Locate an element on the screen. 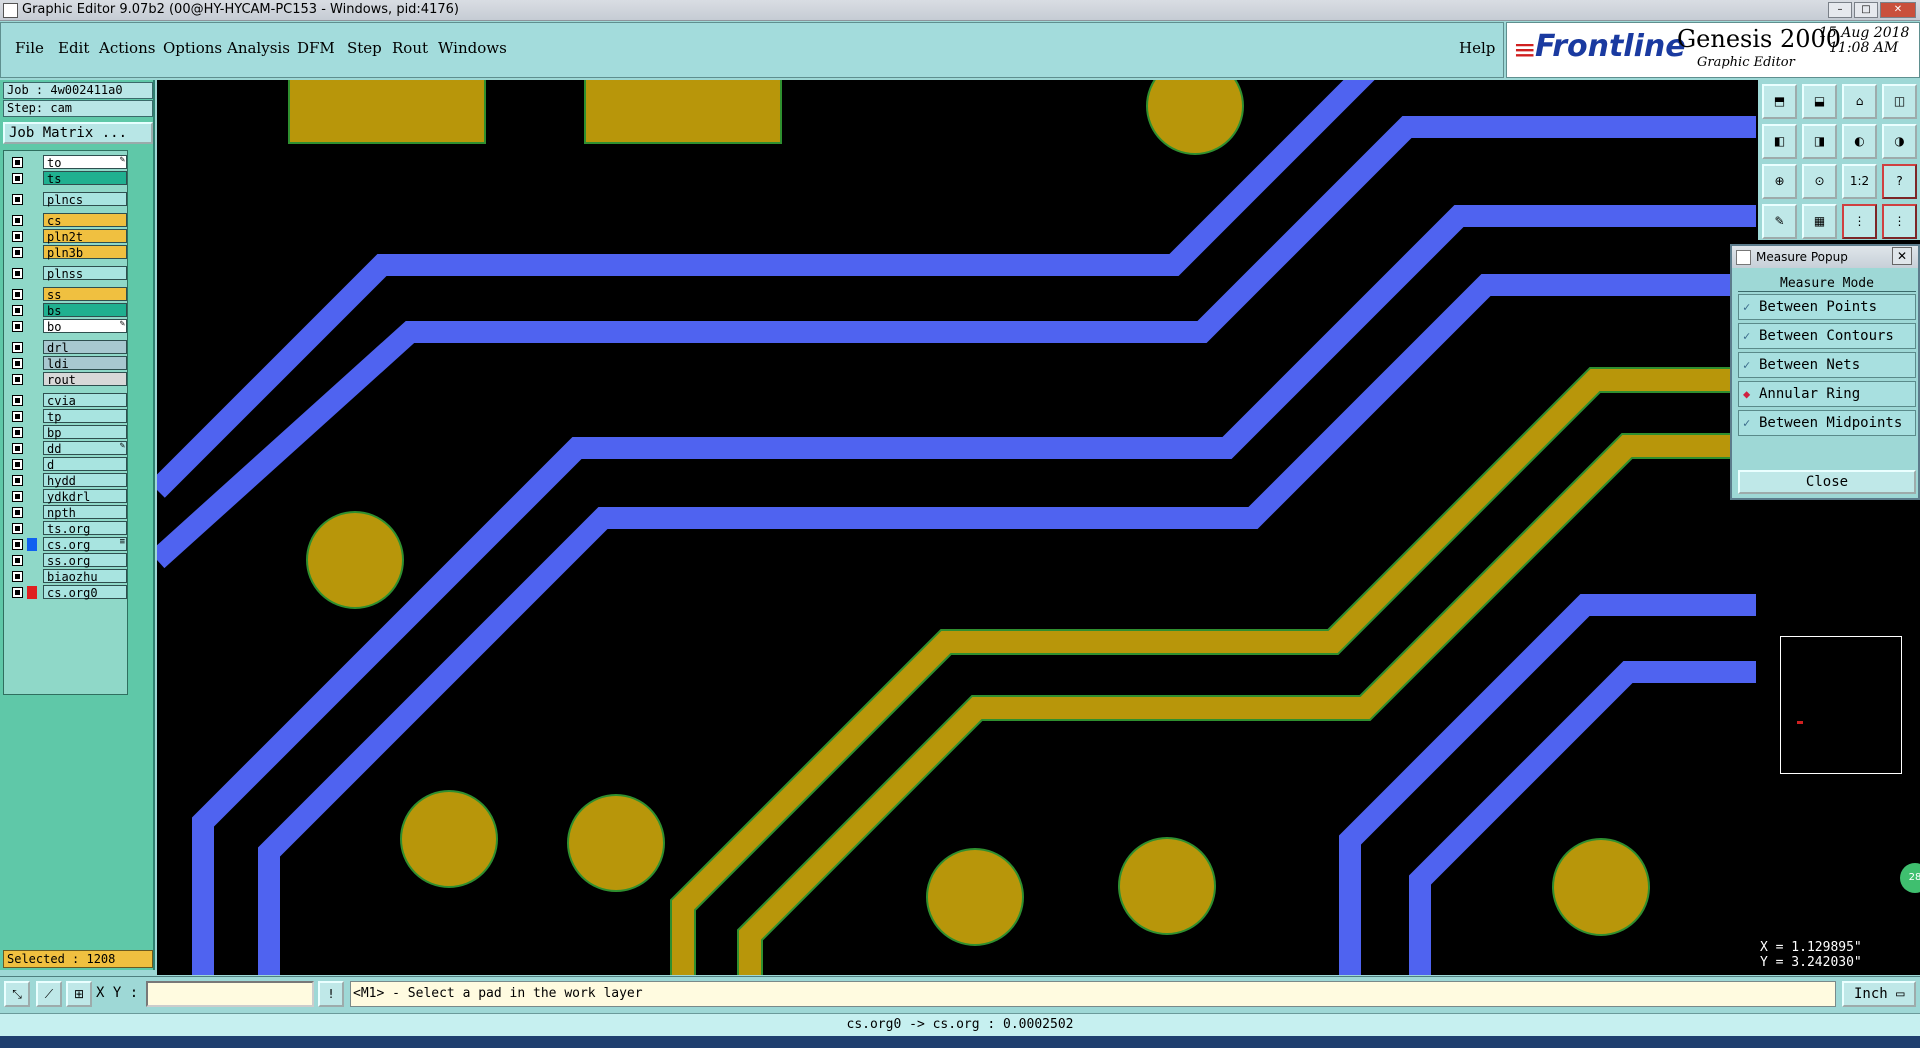 This screenshot has width=1920, height=1048. layer-row: to ✎ is located at coordinates (67, 162).